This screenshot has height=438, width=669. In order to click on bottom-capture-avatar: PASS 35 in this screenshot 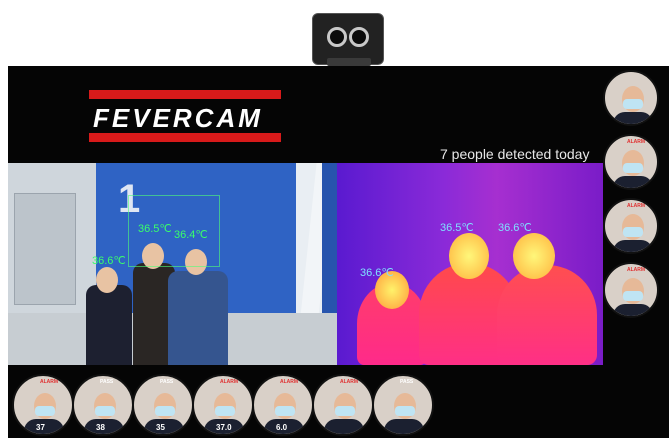, I will do `click(163, 405)`.